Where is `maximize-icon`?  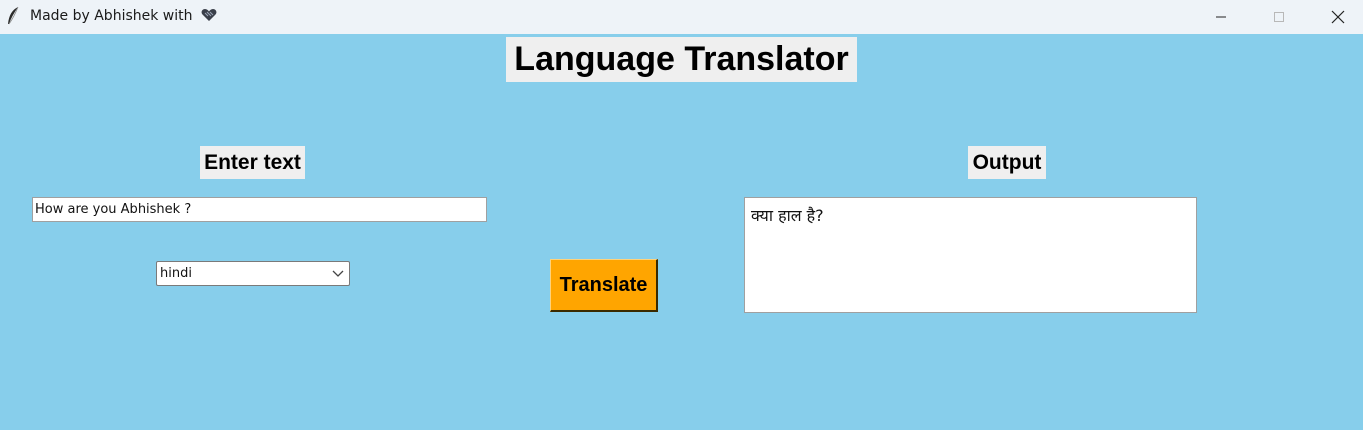 maximize-icon is located at coordinates (1279, 17).